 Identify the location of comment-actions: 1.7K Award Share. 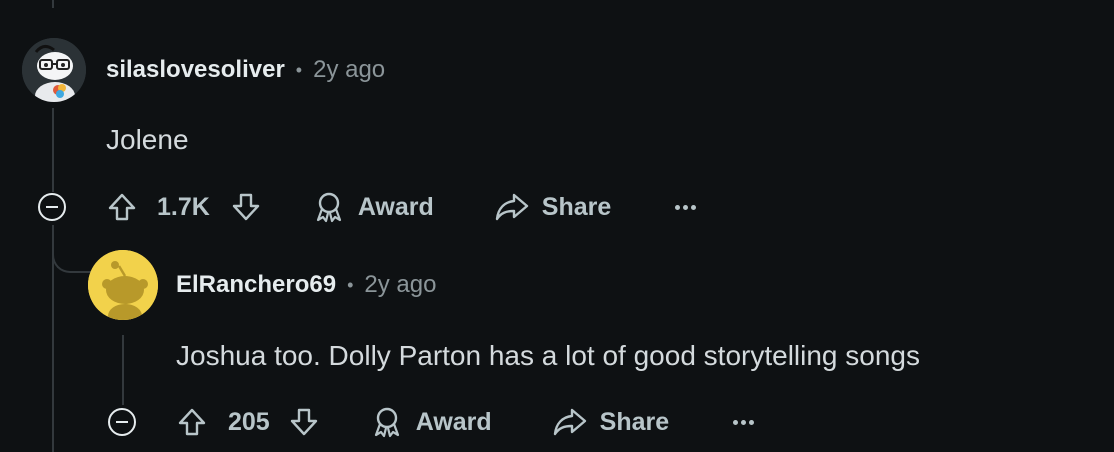
(401, 207).